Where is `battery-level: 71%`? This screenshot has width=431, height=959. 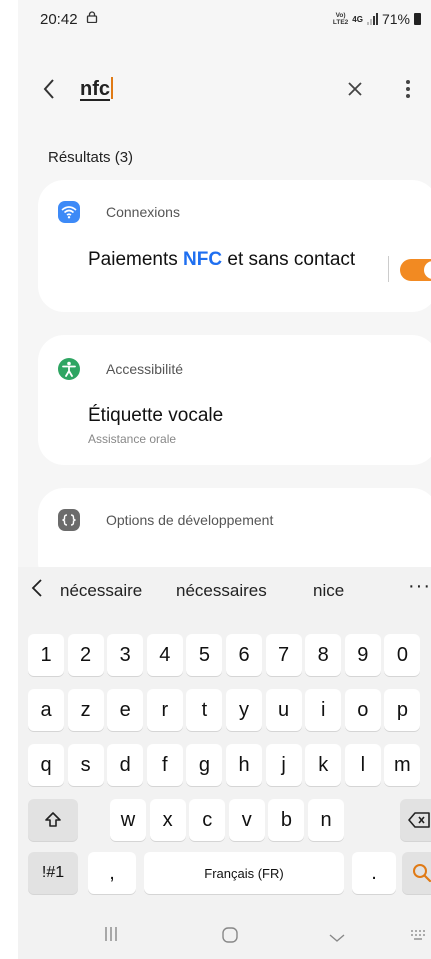
battery-level: 71% is located at coordinates (395, 19).